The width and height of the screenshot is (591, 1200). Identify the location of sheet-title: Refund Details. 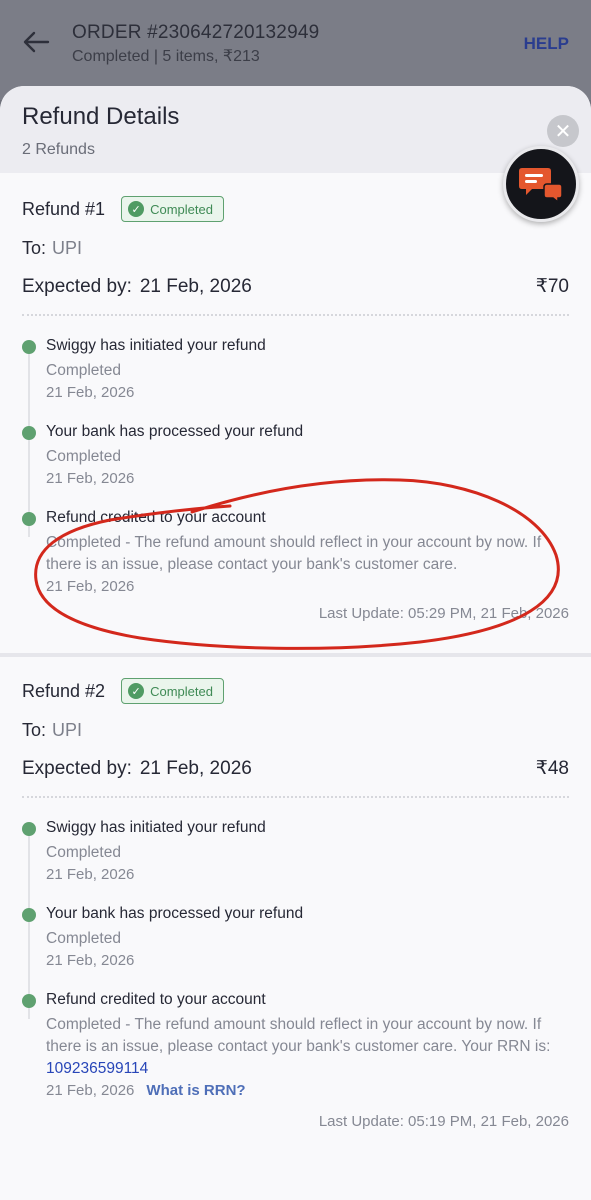
(101, 116).